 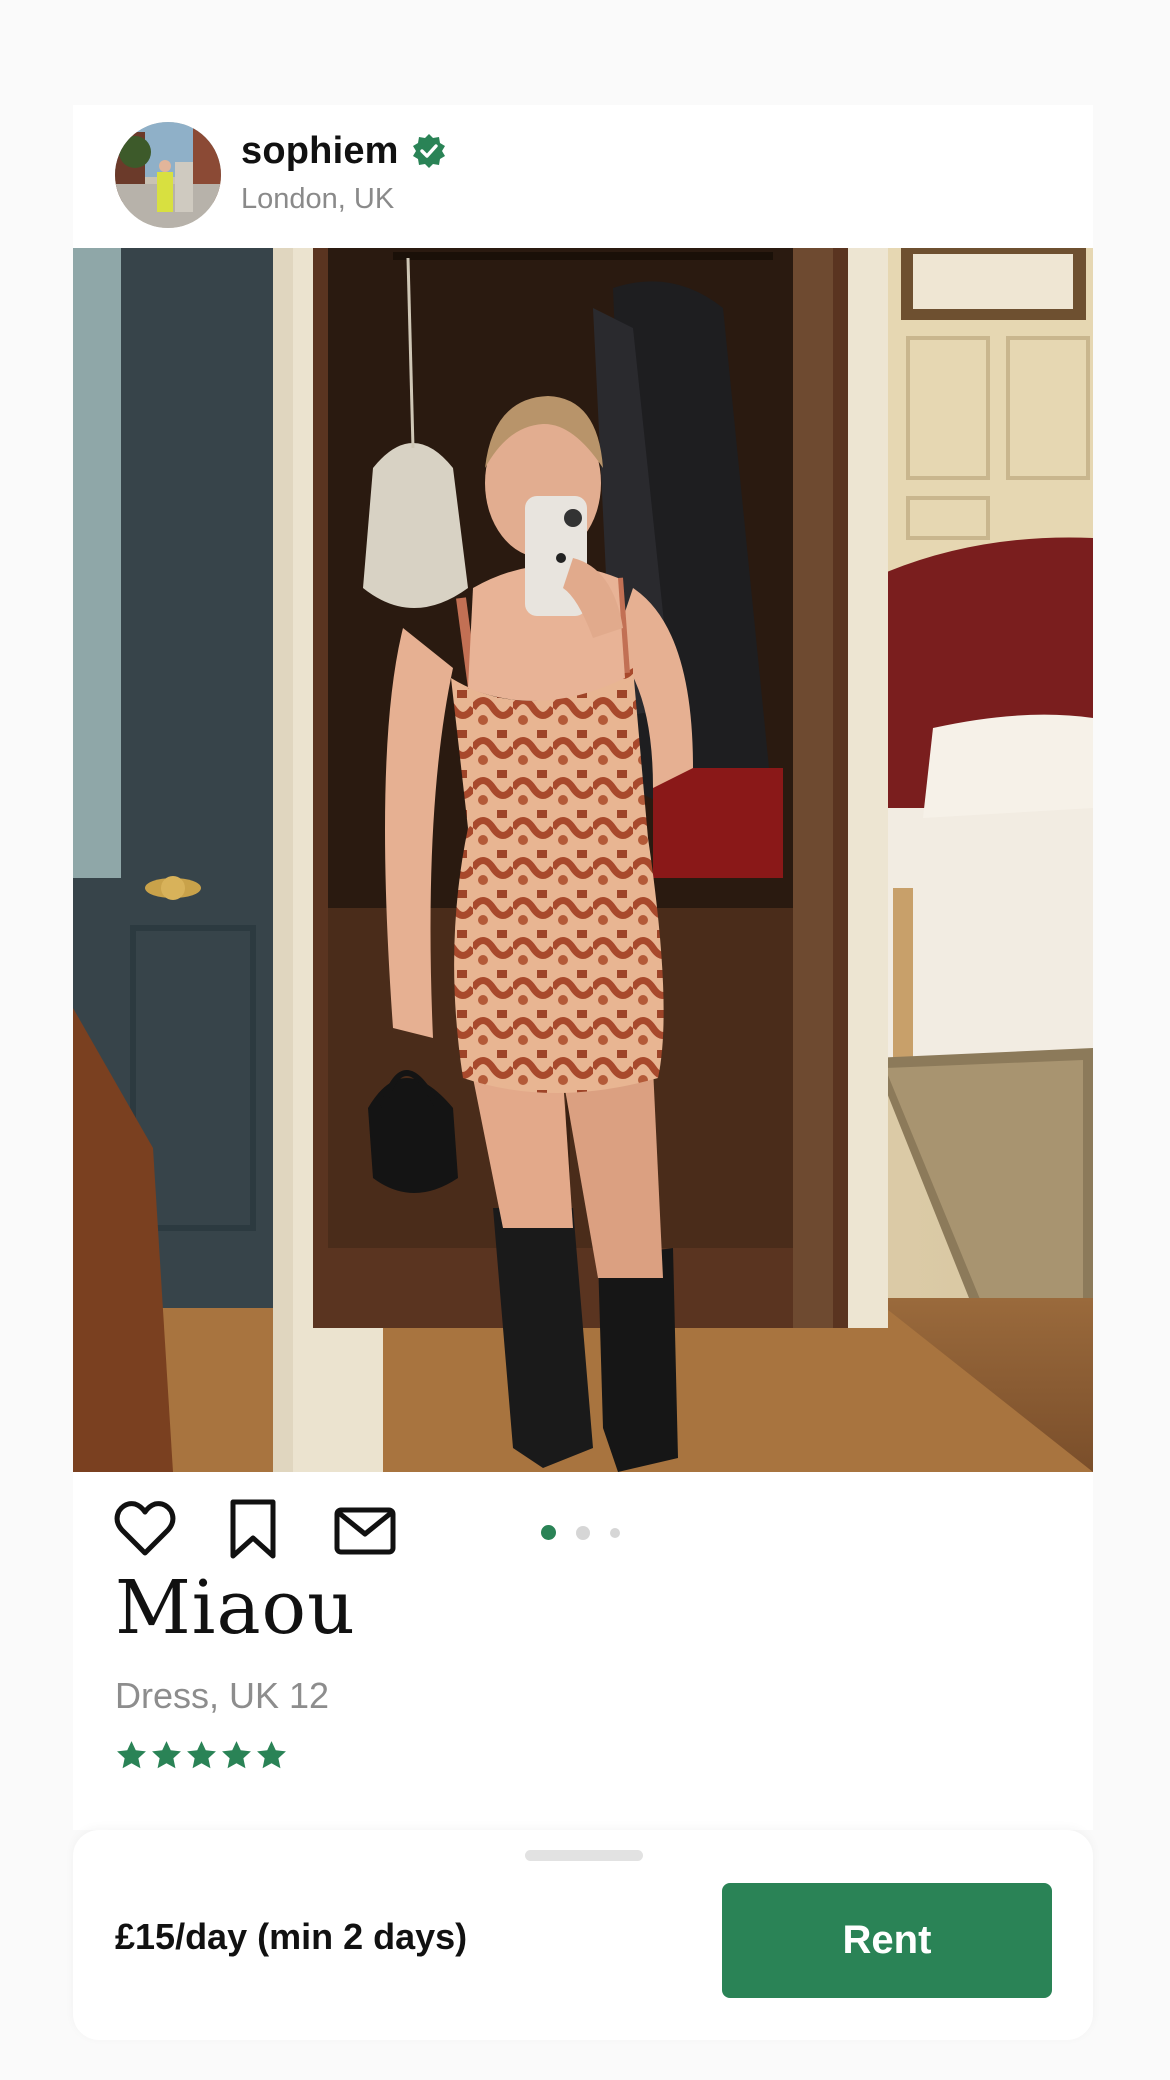 I want to click on carousel-indicator, so click(x=580, y=1532).